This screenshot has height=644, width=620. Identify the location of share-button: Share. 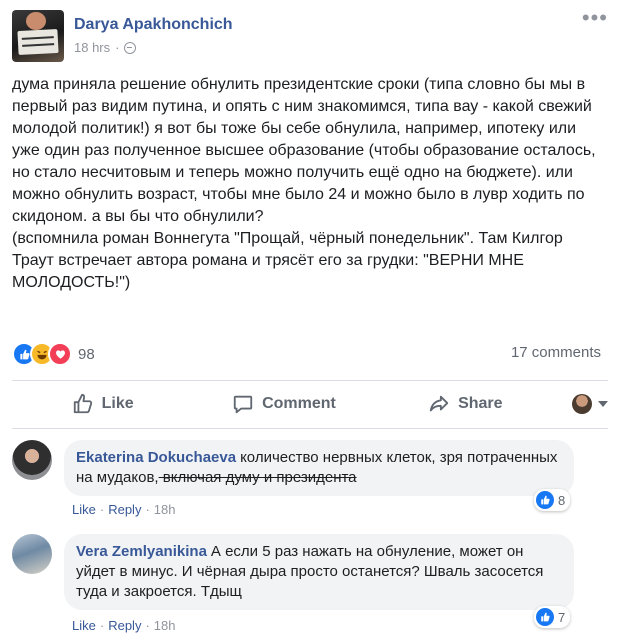
(465, 404).